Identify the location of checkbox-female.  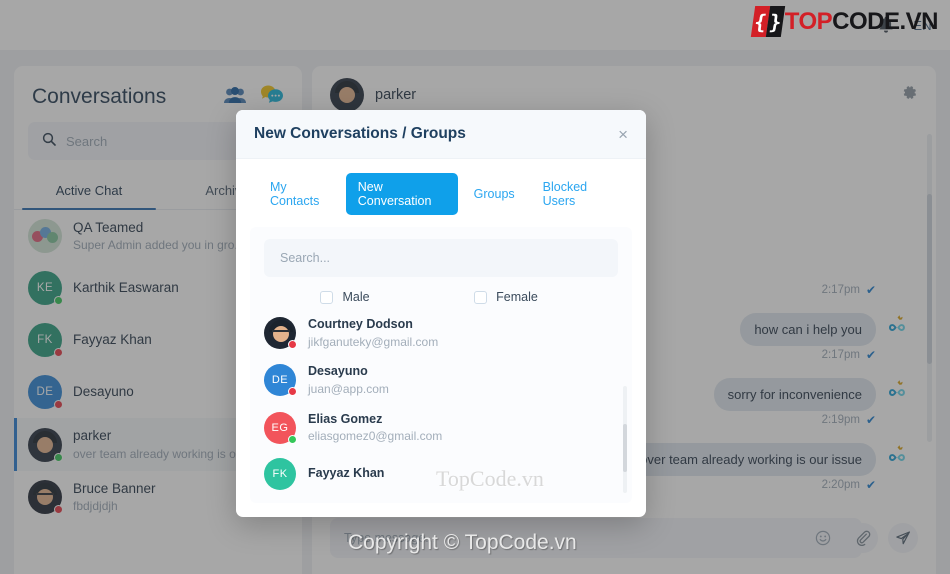
(481, 297).